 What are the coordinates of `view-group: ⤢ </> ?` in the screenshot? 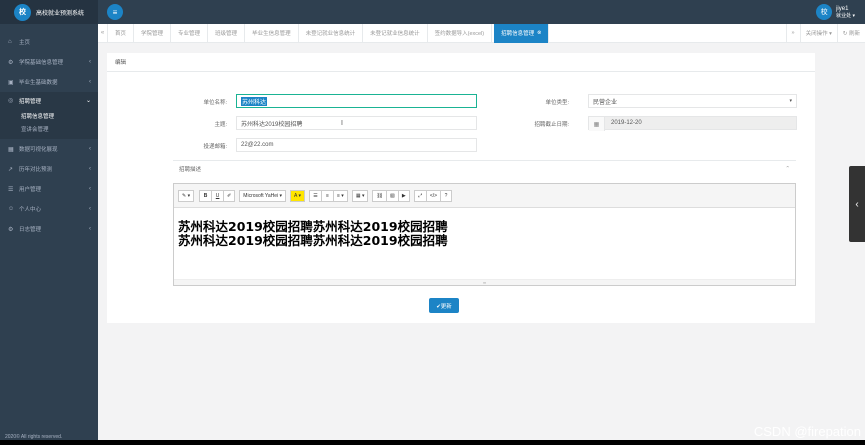 It's located at (433, 195).